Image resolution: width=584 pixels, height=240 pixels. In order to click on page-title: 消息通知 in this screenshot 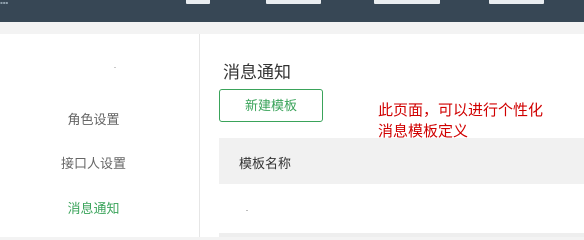, I will do `click(257, 73)`.